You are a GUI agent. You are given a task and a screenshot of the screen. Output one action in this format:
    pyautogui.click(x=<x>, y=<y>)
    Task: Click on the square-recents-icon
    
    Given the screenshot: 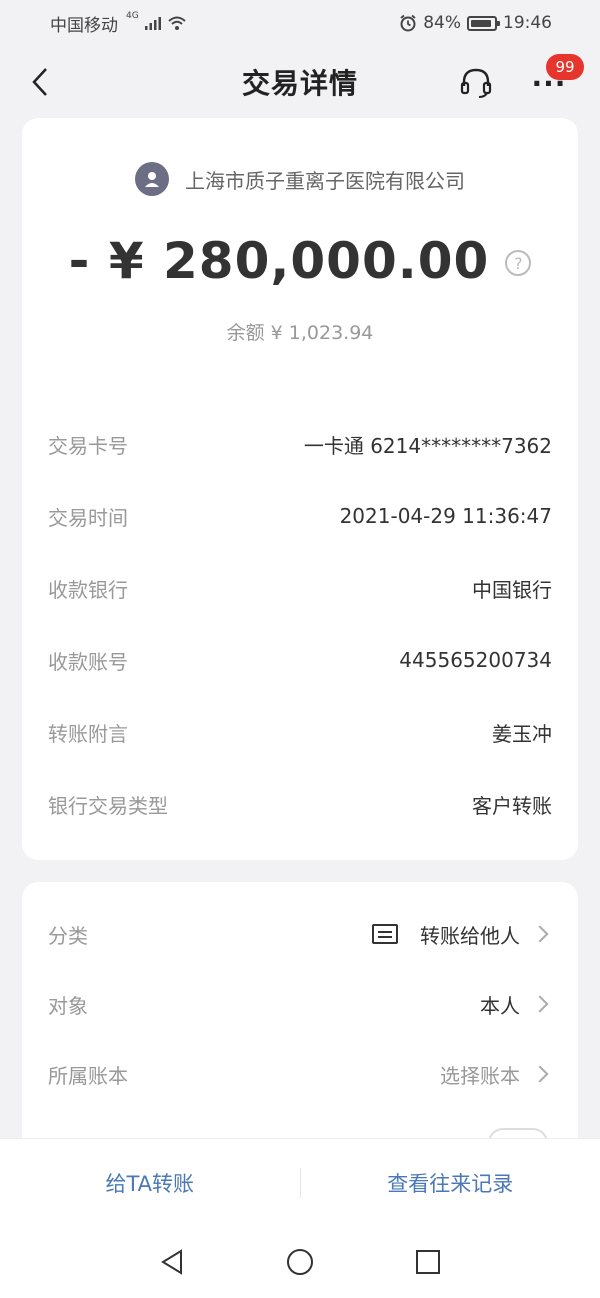 What is the action you would take?
    pyautogui.click(x=428, y=1262)
    